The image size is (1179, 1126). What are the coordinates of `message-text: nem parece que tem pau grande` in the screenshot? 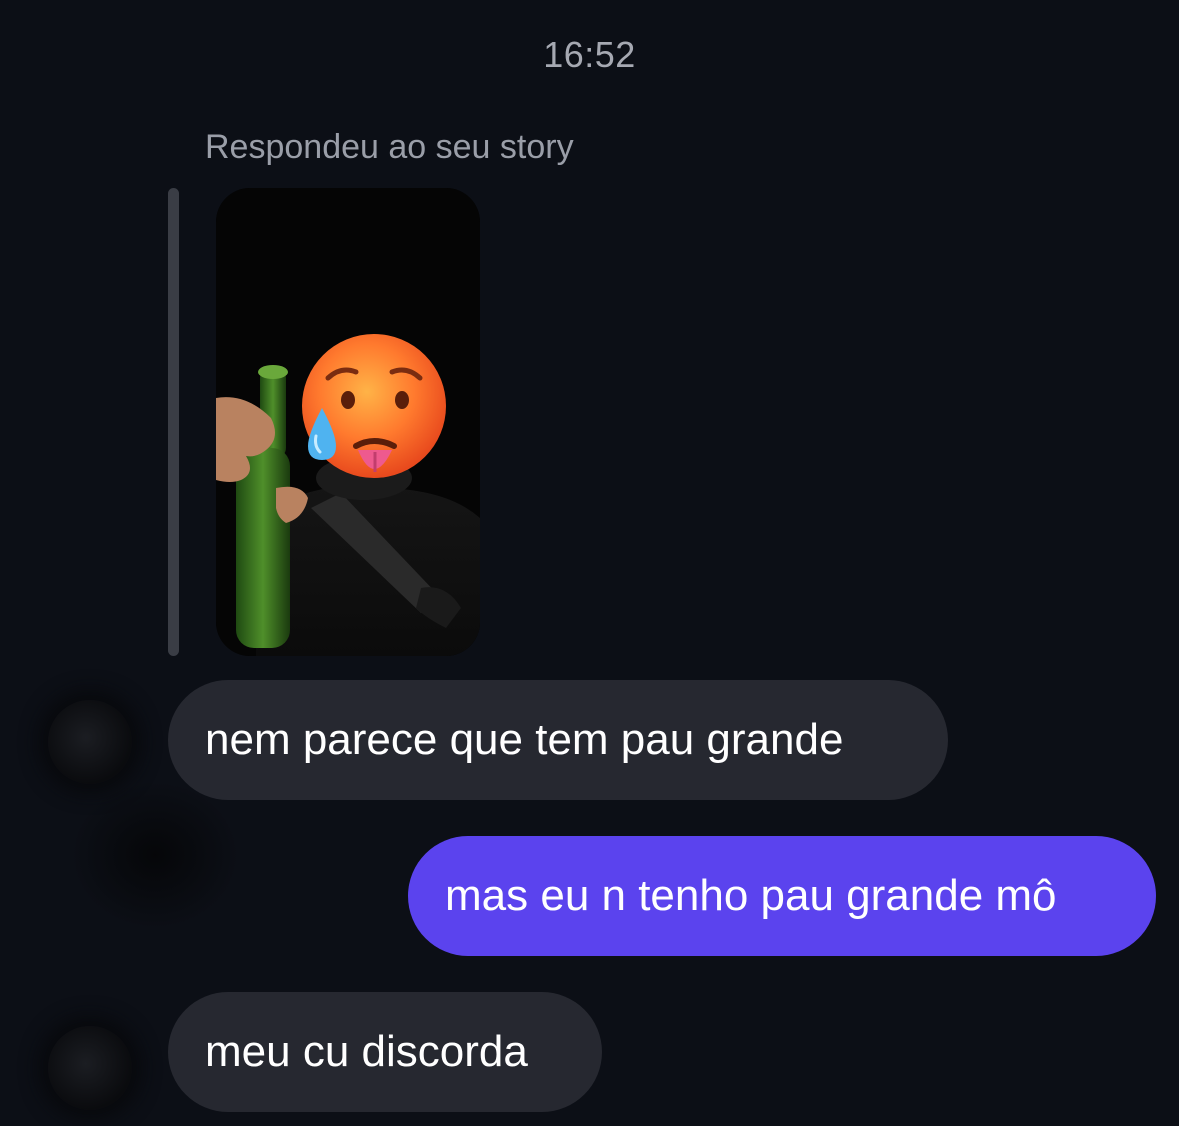 It's located at (524, 739).